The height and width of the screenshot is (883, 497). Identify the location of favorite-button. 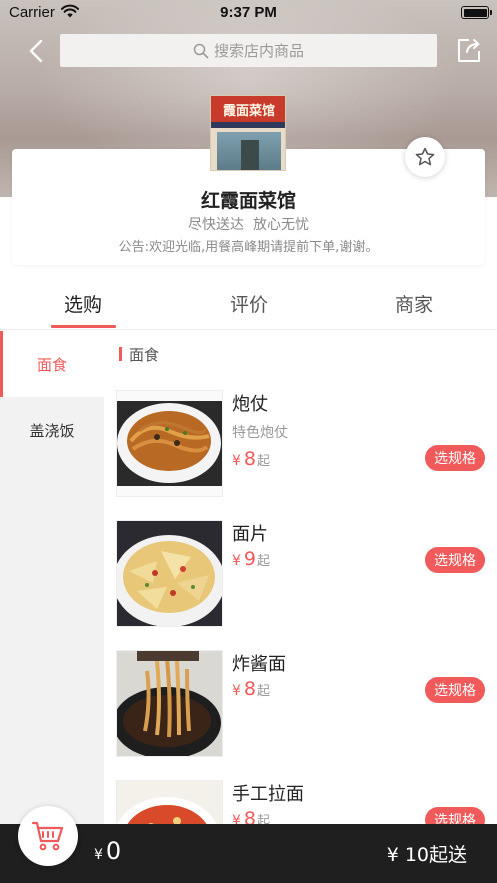
(425, 157).